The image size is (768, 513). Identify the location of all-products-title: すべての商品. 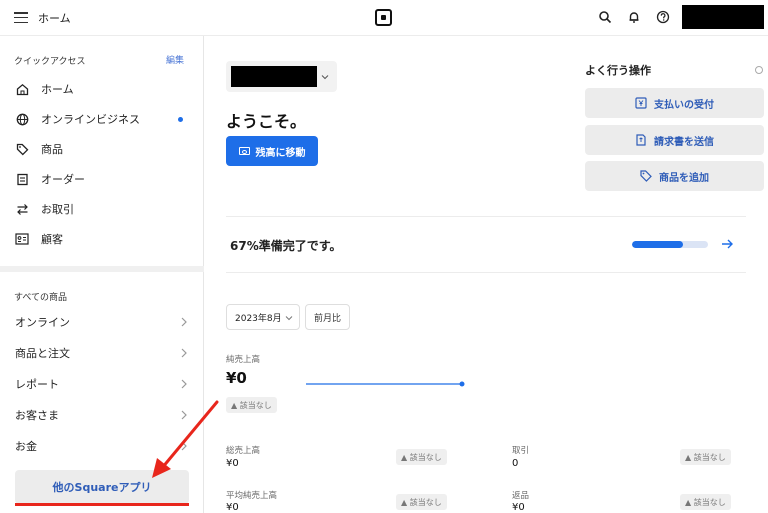
(41, 298).